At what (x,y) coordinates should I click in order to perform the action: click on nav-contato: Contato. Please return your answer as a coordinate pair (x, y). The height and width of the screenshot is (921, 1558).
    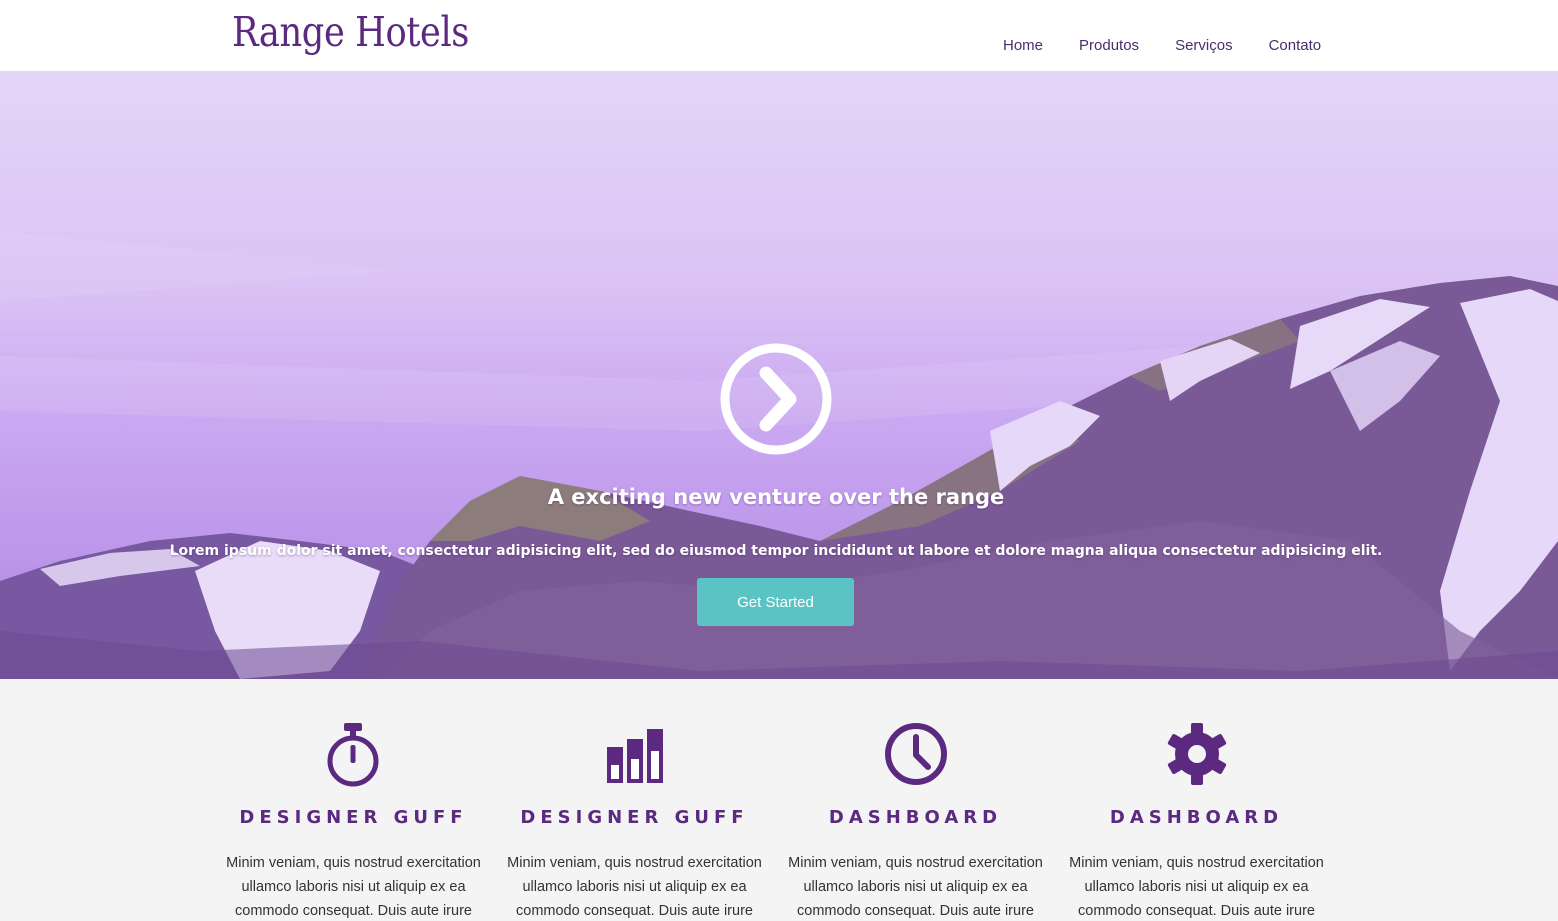
    Looking at the image, I should click on (1295, 46).